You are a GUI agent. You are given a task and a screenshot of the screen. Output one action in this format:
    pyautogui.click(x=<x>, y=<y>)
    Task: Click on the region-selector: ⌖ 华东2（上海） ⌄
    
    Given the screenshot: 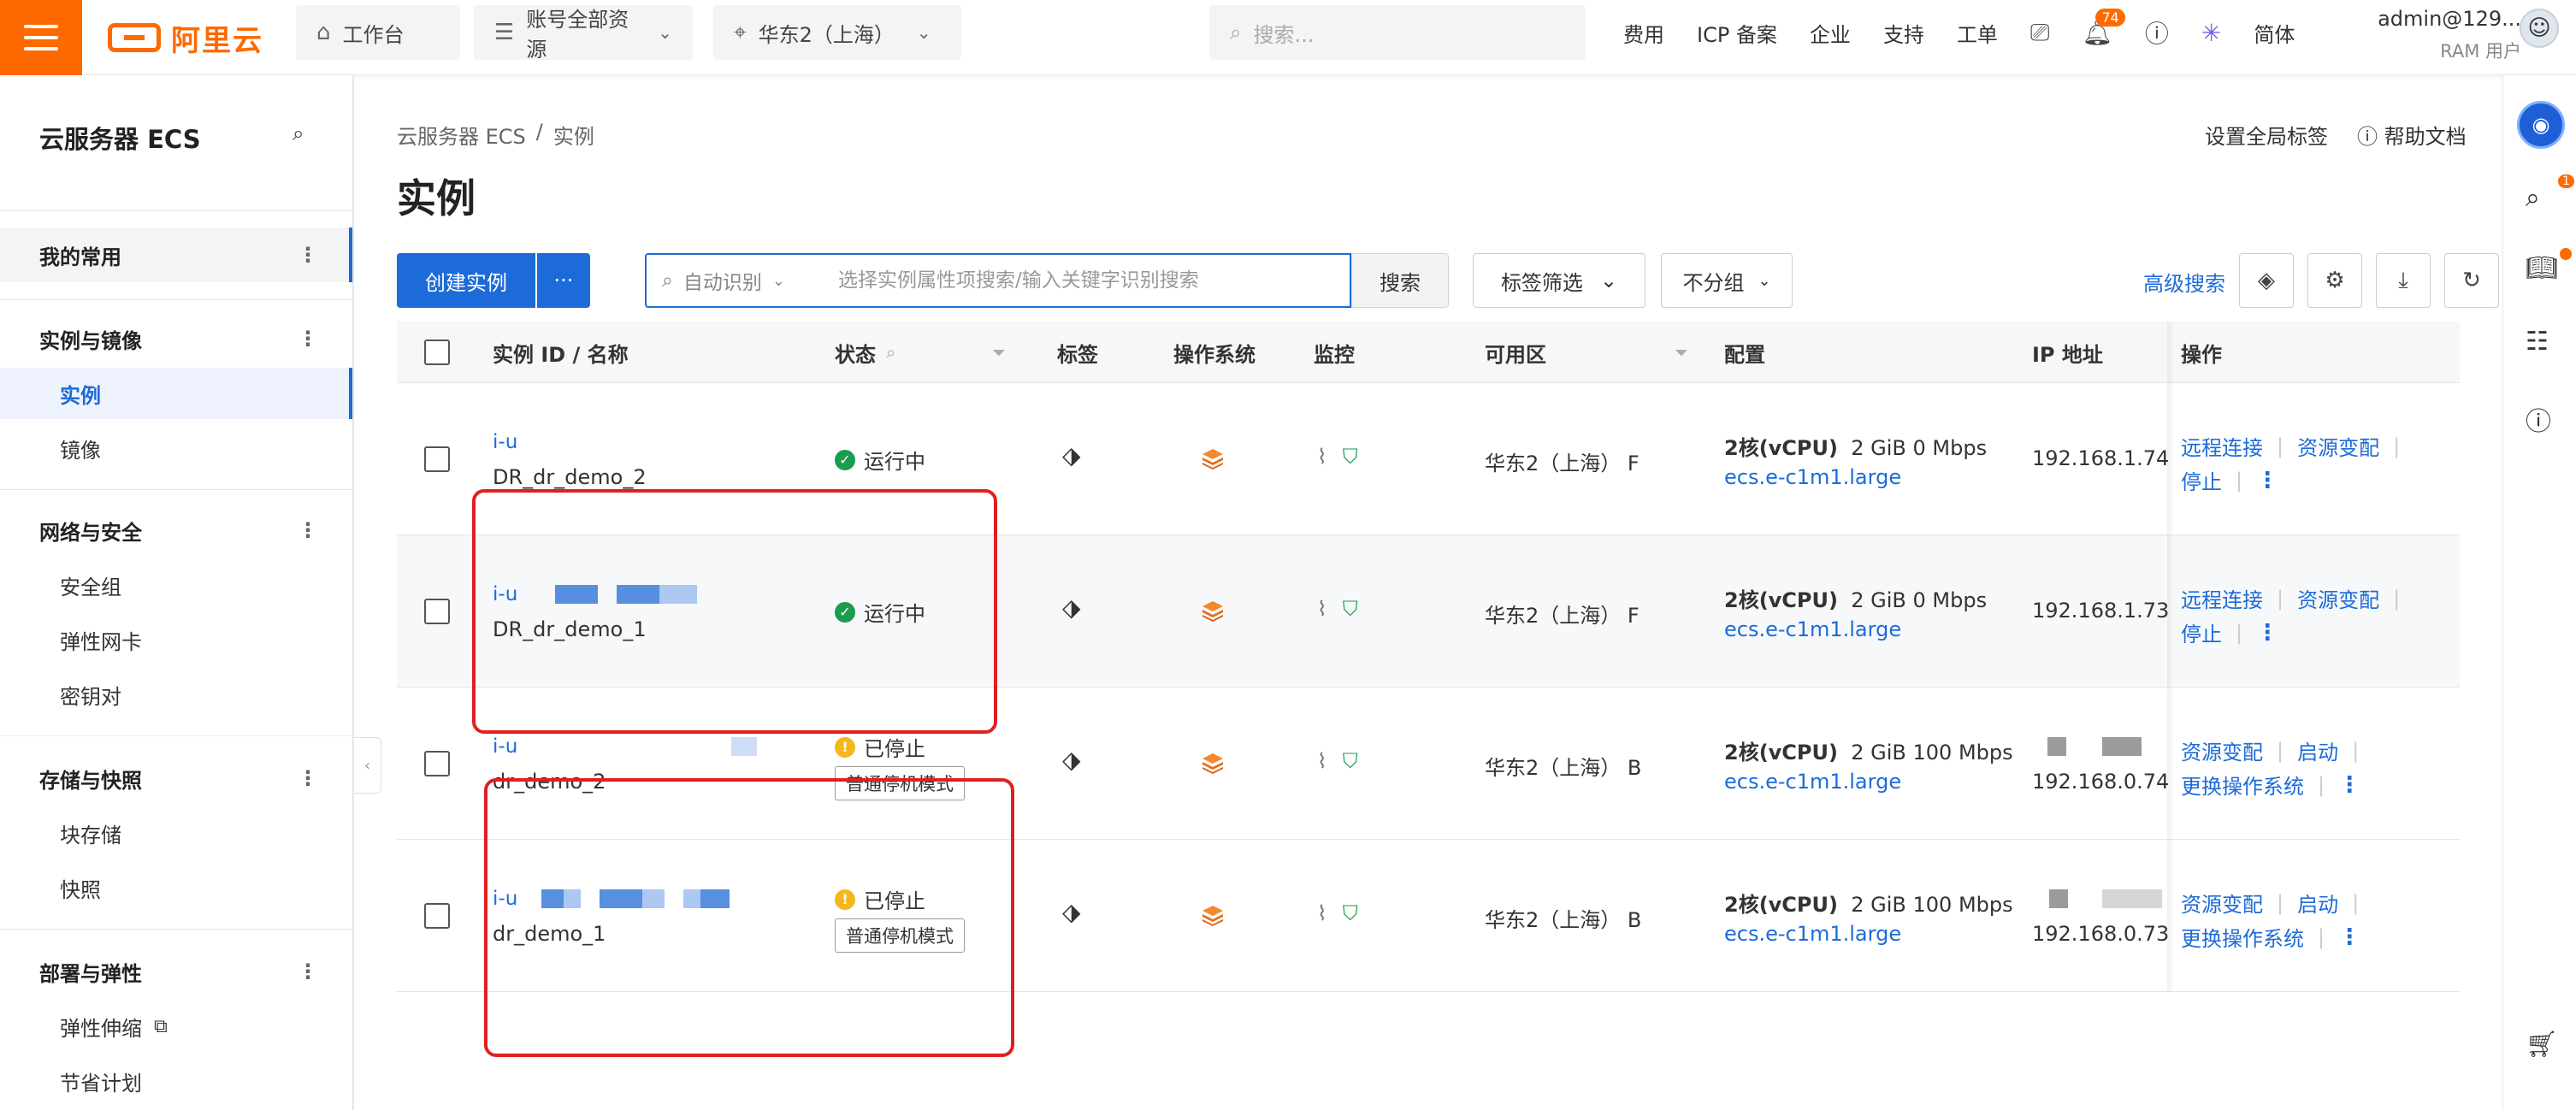 What is the action you would take?
    pyautogui.click(x=837, y=32)
    